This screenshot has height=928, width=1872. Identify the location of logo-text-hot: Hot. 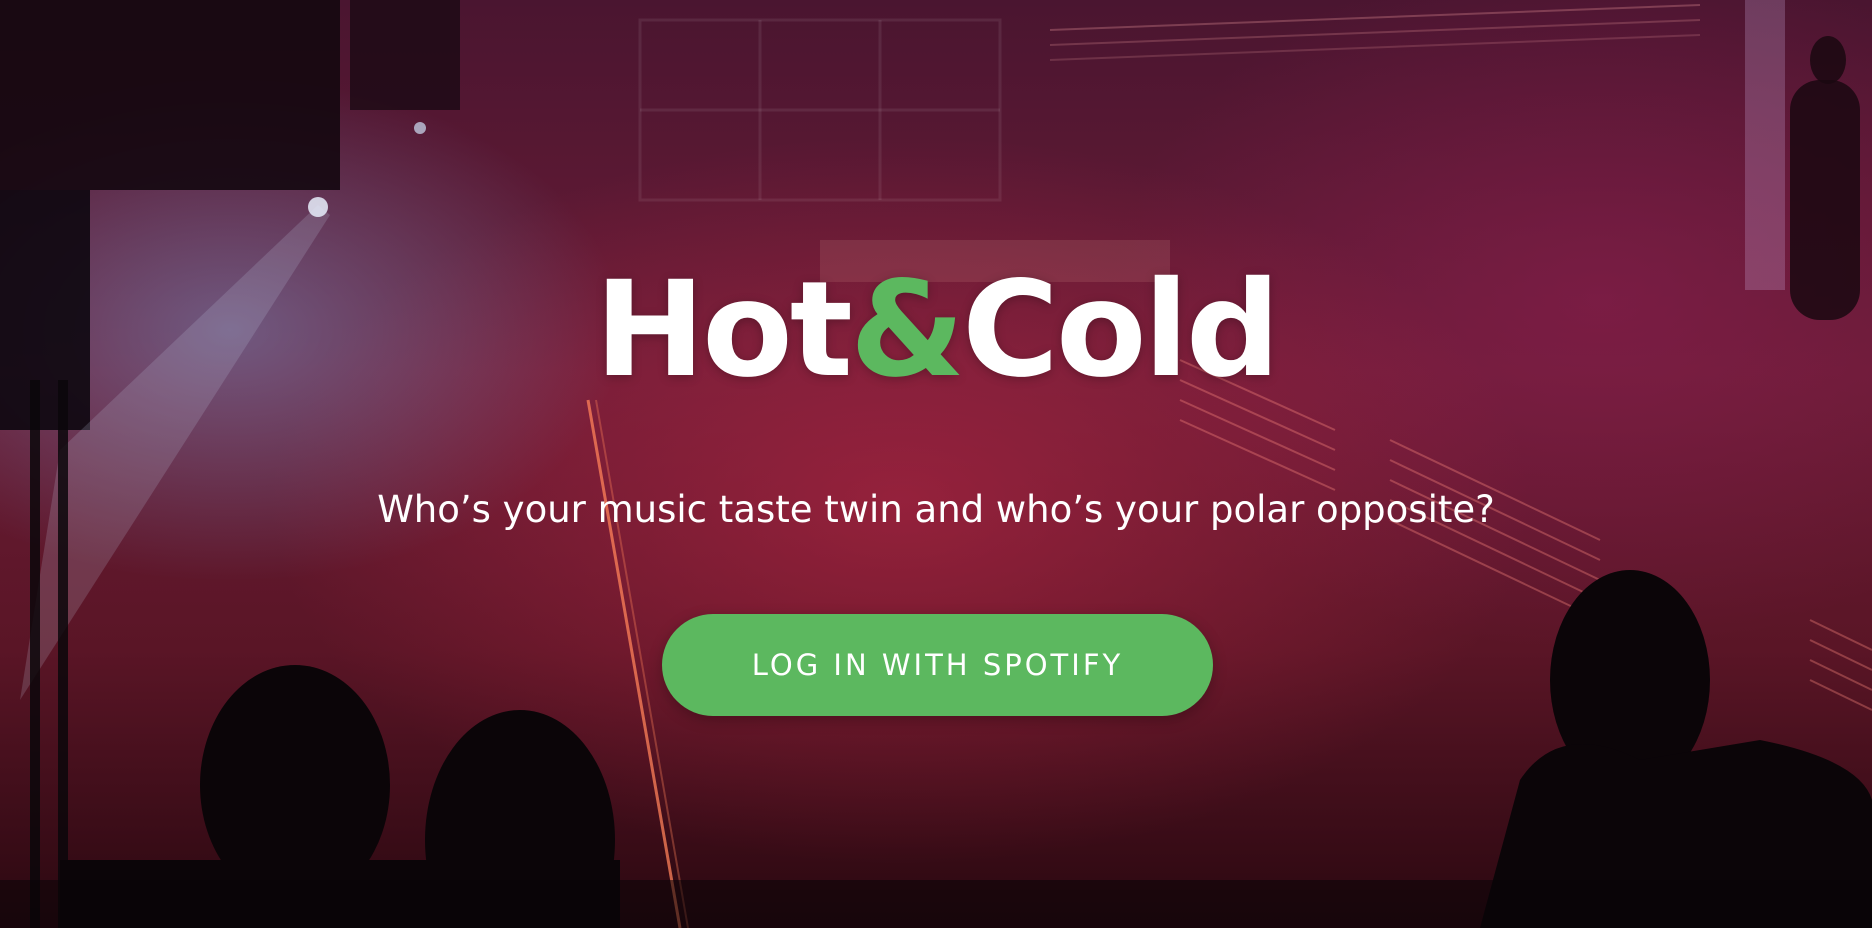
(723, 330).